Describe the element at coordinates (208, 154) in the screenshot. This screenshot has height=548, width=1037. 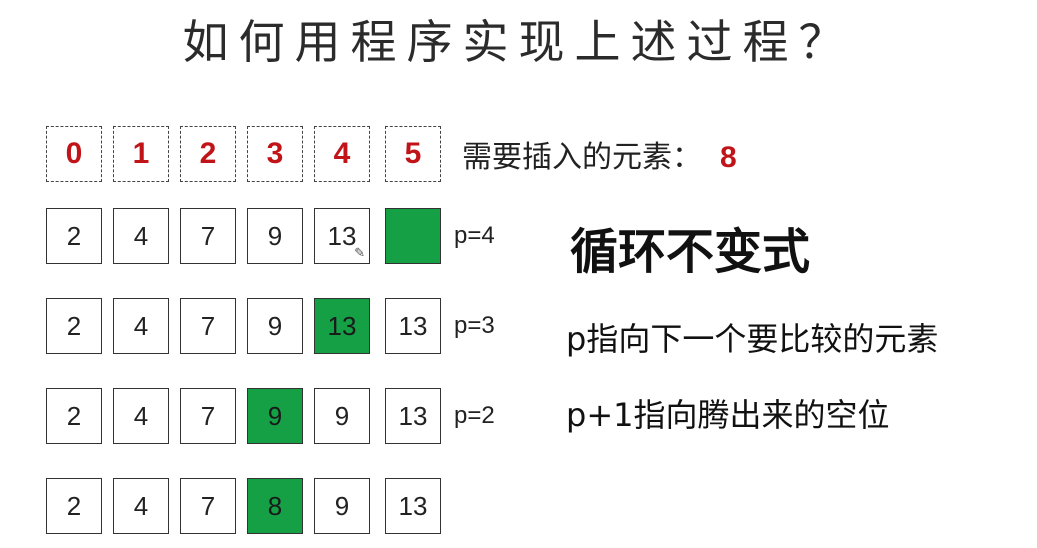
I see `index-cell: 2` at that location.